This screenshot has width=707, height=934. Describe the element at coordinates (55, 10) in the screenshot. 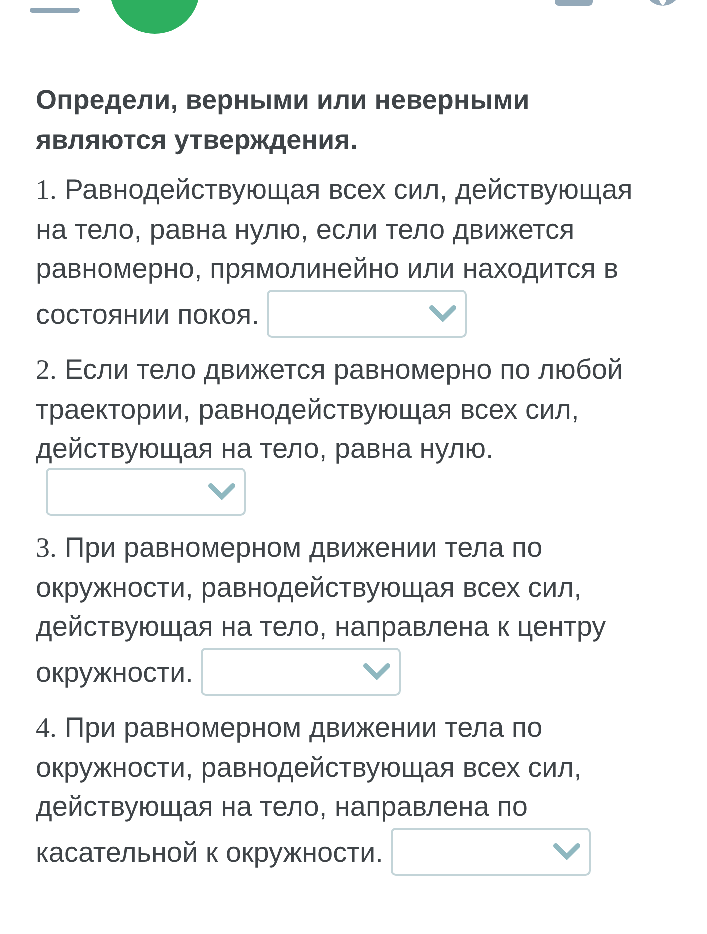

I see `menu-icon` at that location.